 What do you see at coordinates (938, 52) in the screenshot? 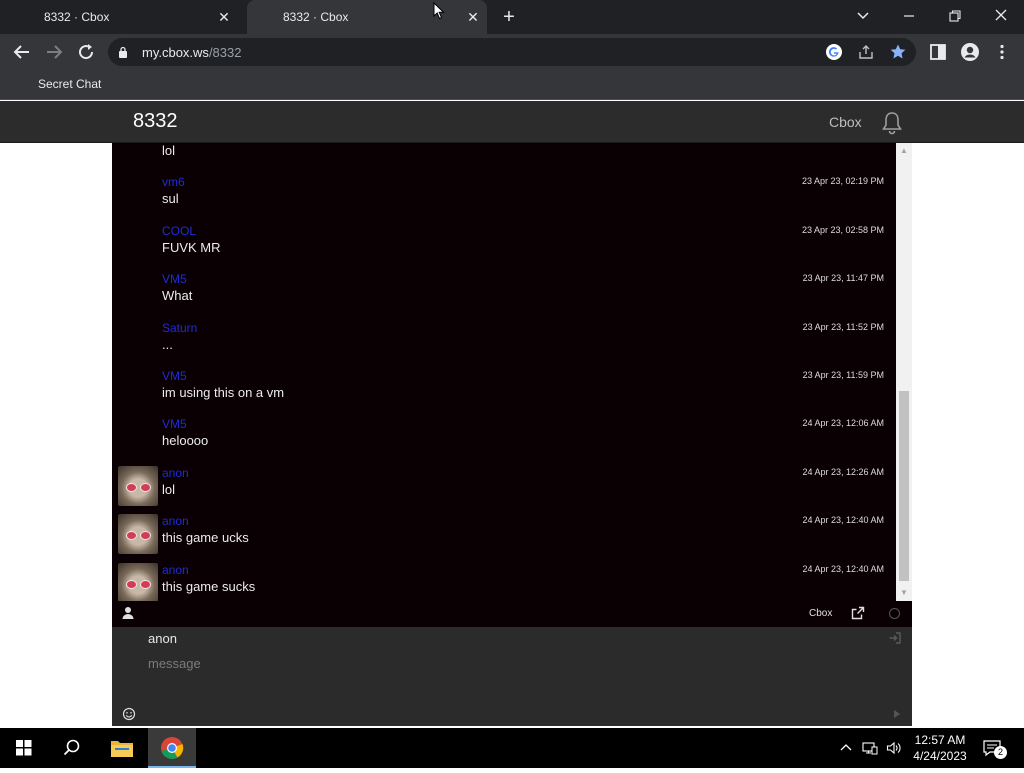
I see `side-panel-icon` at bounding box center [938, 52].